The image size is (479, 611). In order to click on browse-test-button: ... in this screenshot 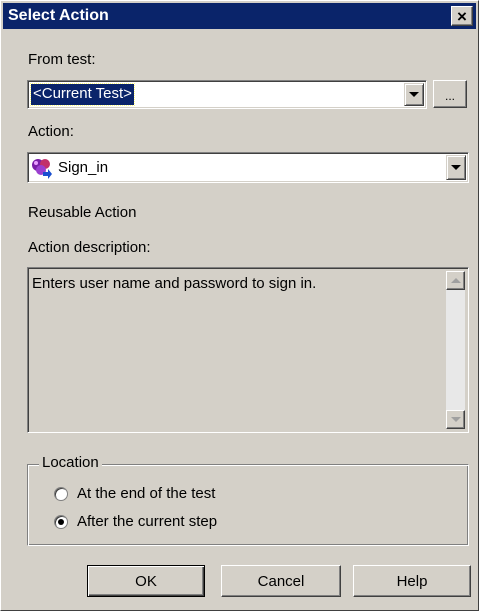, I will do `click(450, 94)`.